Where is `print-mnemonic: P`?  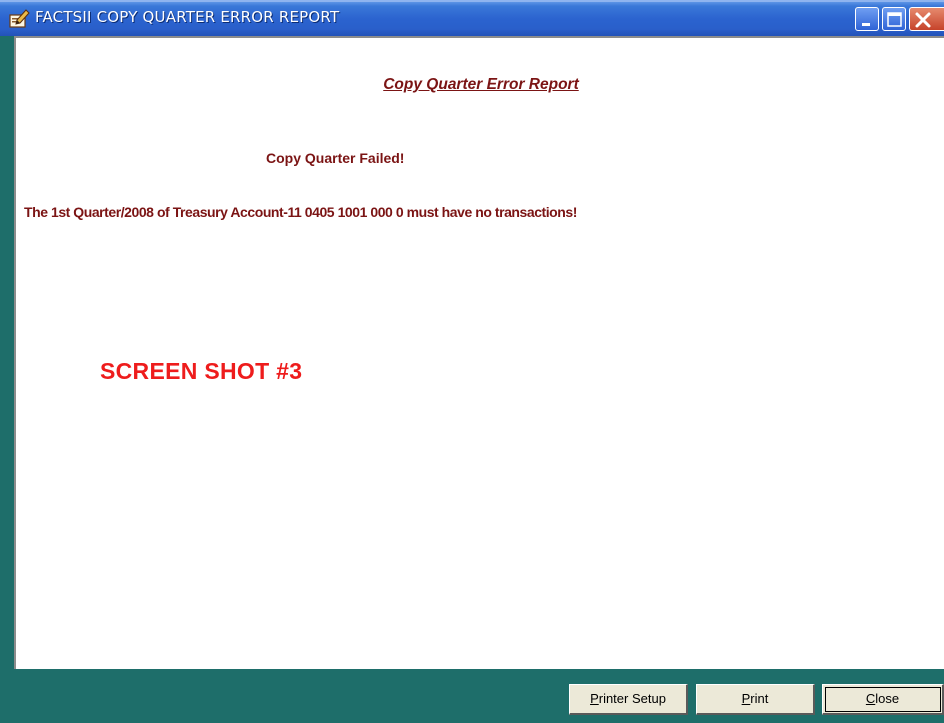
print-mnemonic: P is located at coordinates (746, 698).